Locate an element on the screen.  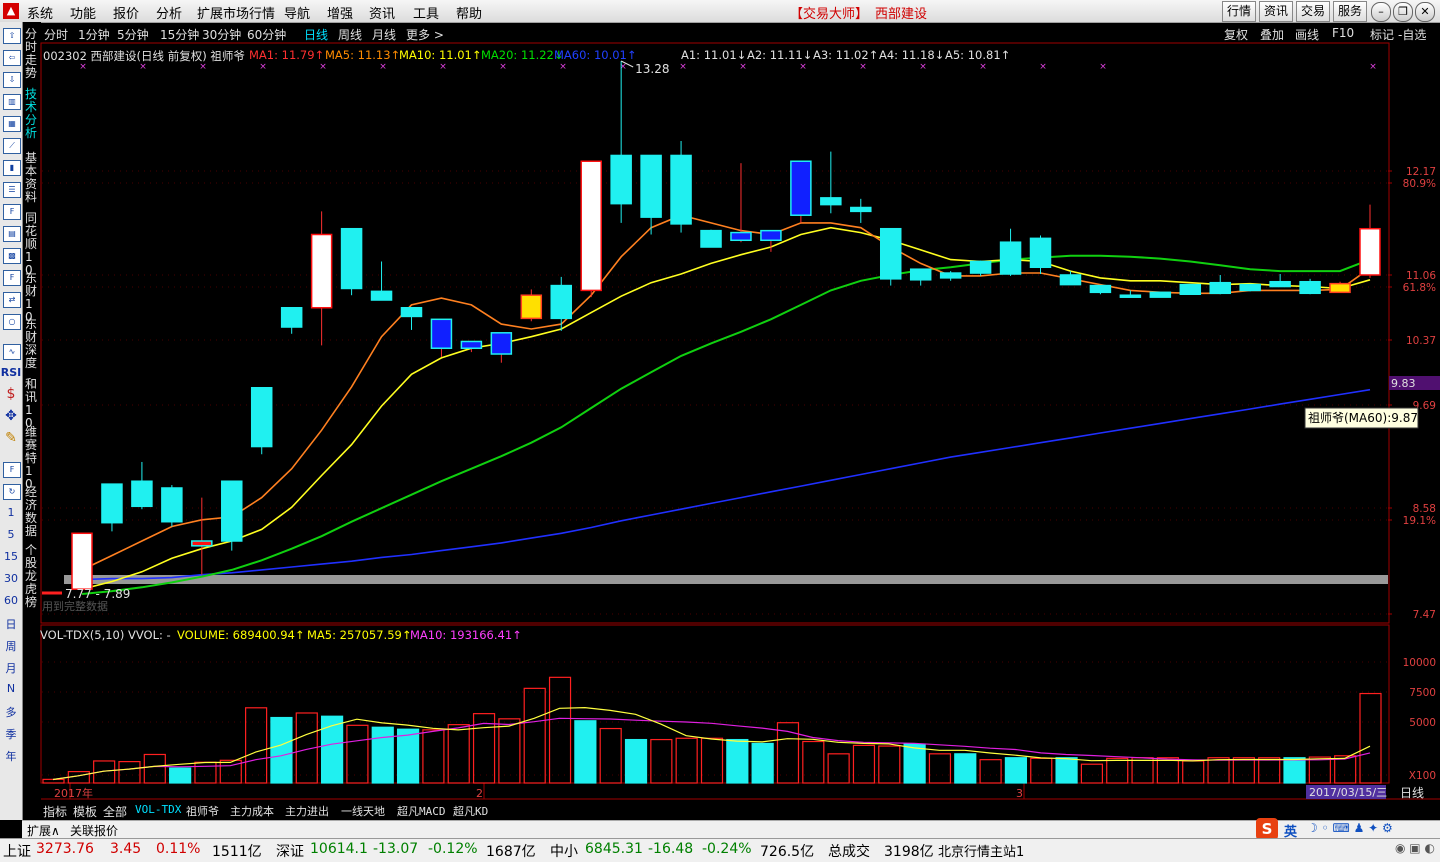
indicator-tab-6: 主力进出 is located at coordinates (307, 811).